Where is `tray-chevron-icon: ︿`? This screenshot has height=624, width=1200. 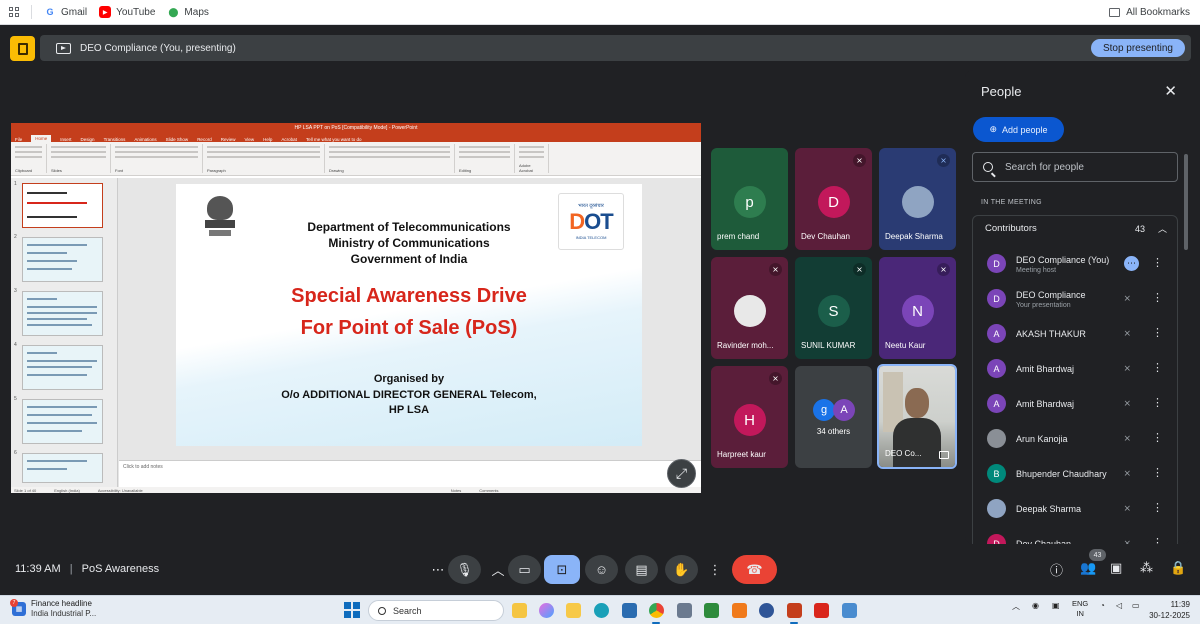
tray-chevron-icon: ︿ is located at coordinates (1016, 606).